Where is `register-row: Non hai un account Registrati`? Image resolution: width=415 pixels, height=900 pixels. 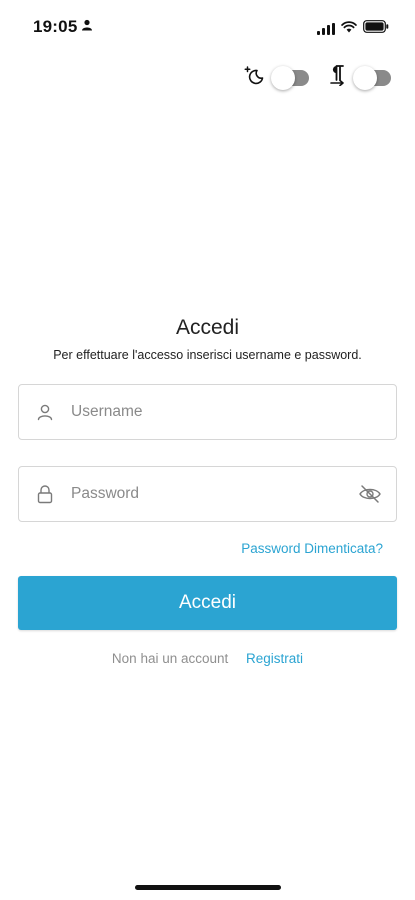
register-row: Non hai un account Registrati is located at coordinates (207, 658).